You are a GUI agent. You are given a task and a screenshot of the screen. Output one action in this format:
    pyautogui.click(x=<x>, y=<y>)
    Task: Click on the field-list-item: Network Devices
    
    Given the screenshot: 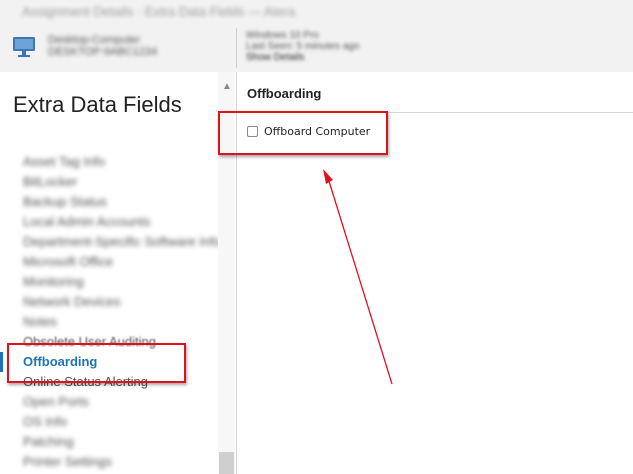 What is the action you would take?
    pyautogui.click(x=109, y=302)
    